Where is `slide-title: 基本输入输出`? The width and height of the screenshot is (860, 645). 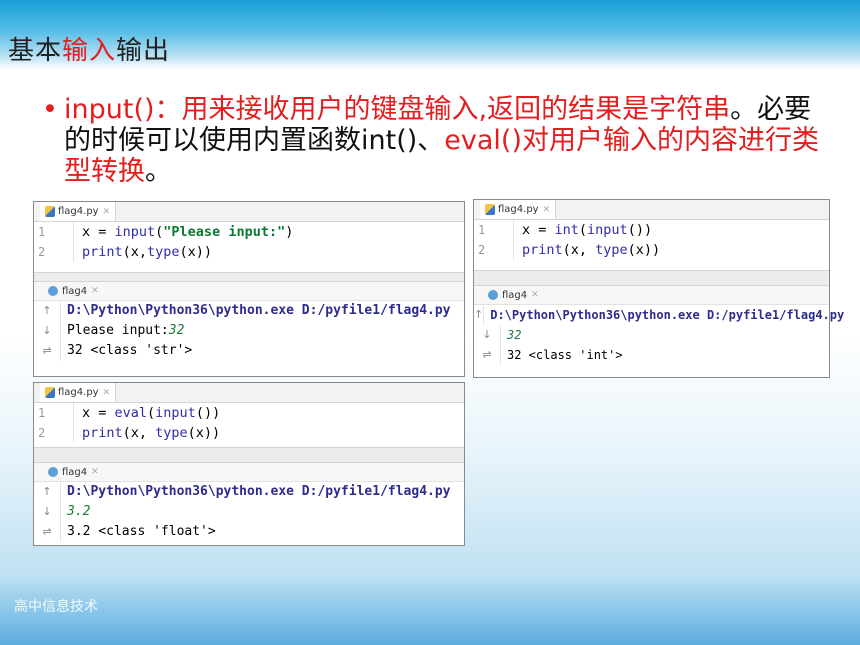
slide-title: 基本输入输出 is located at coordinates (89, 48).